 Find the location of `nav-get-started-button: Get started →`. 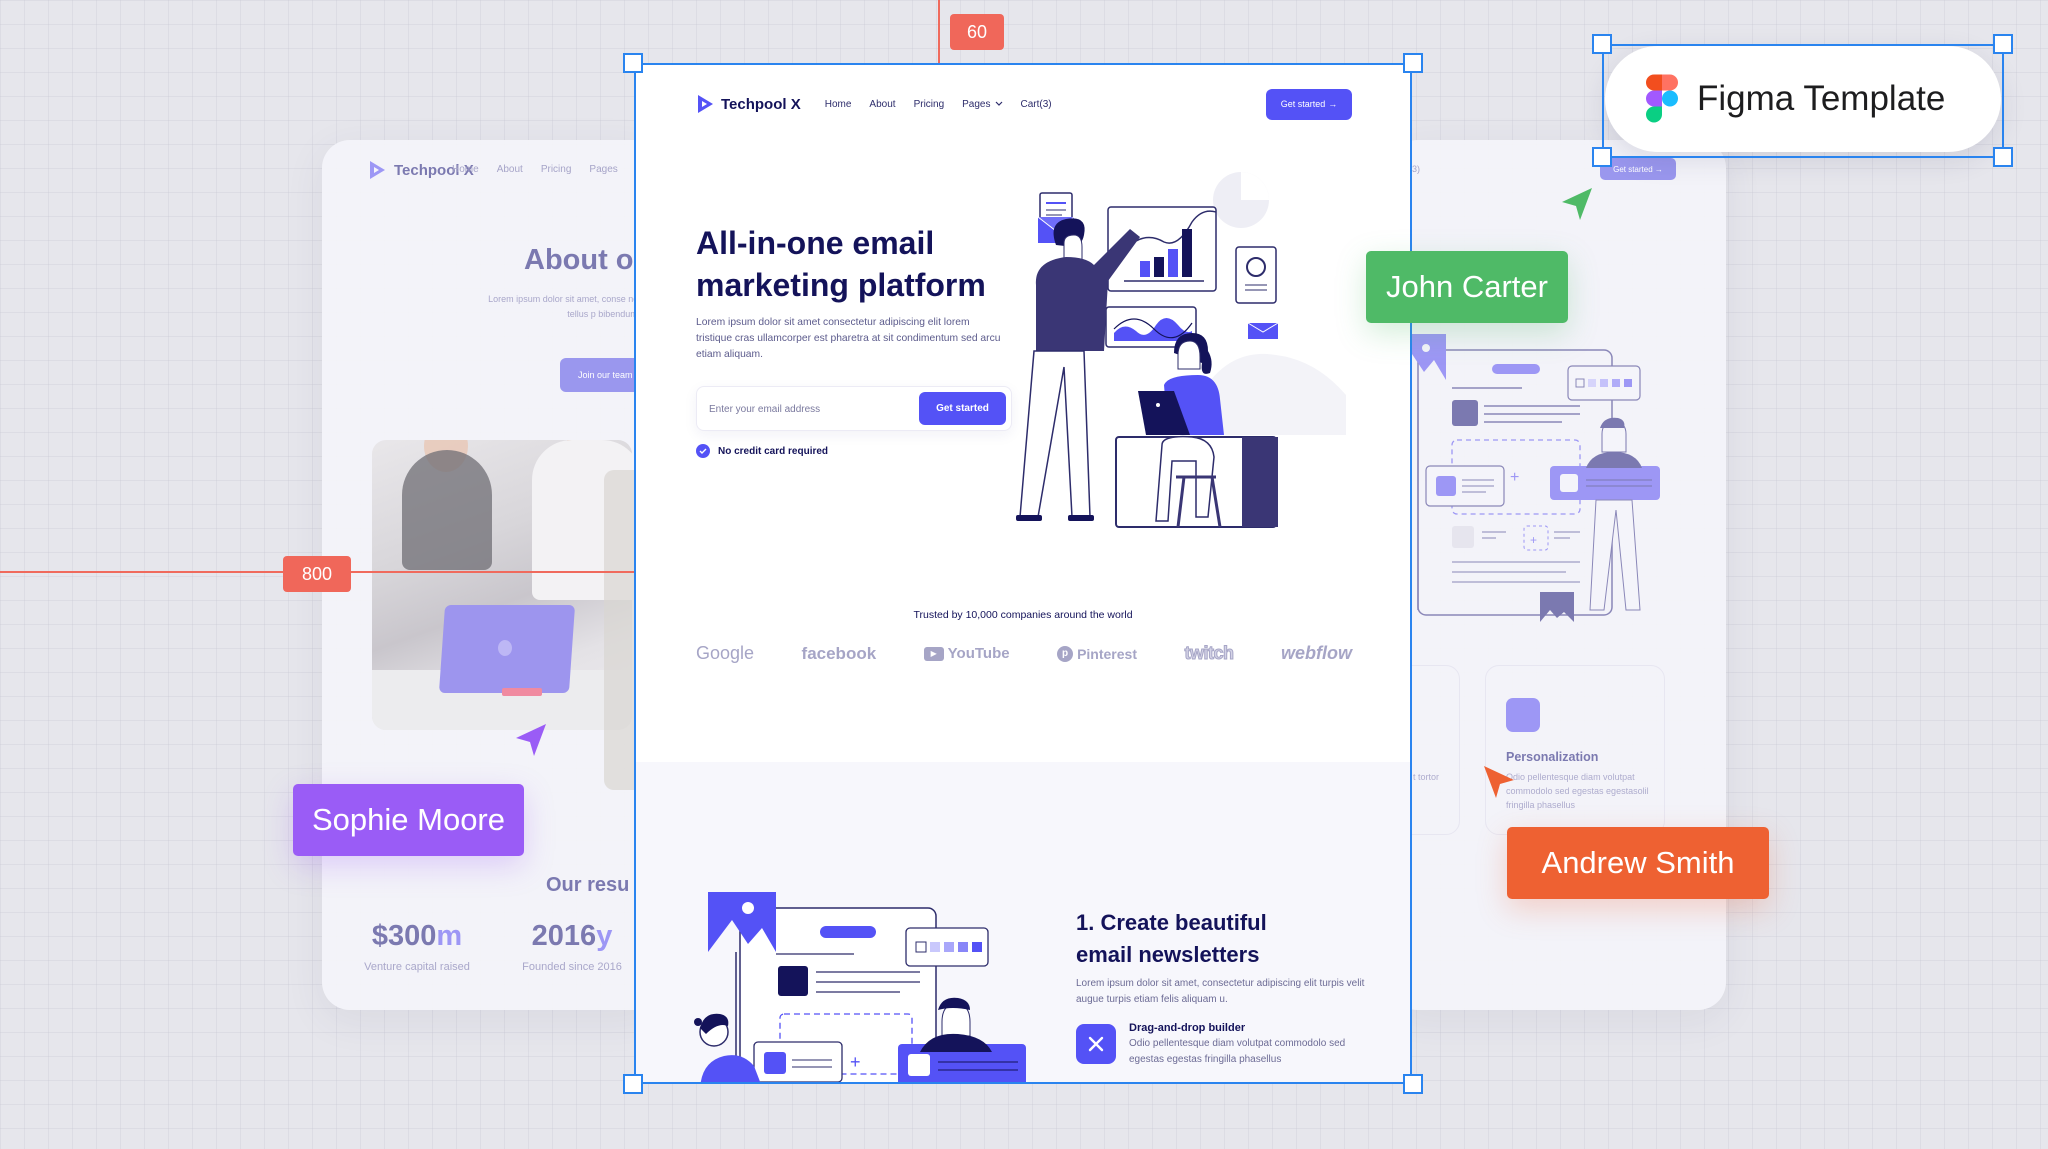

nav-get-started-button: Get started → is located at coordinates (1309, 104).